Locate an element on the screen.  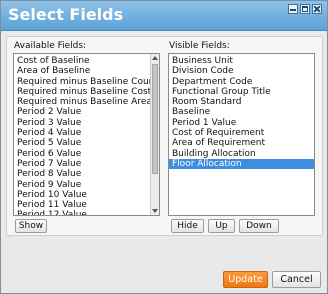
list-item: Required minus Baseline Area is located at coordinates (86, 102).